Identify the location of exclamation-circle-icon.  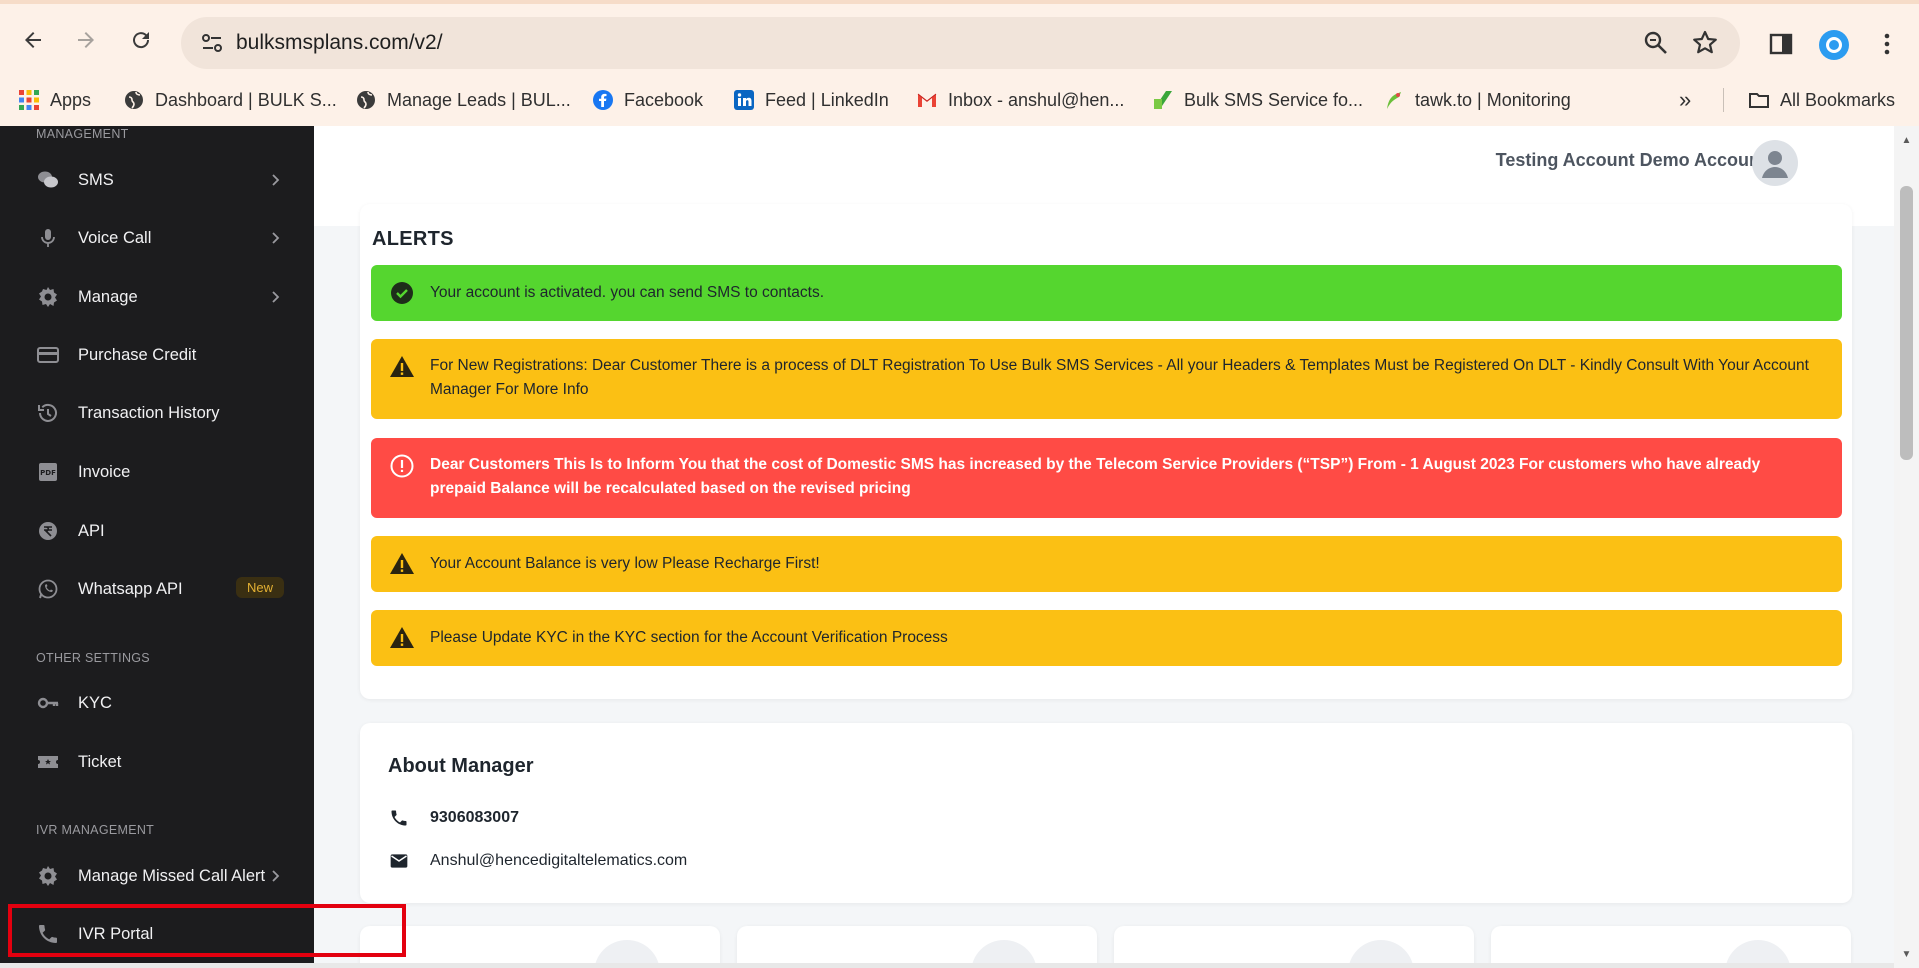
(402, 466).